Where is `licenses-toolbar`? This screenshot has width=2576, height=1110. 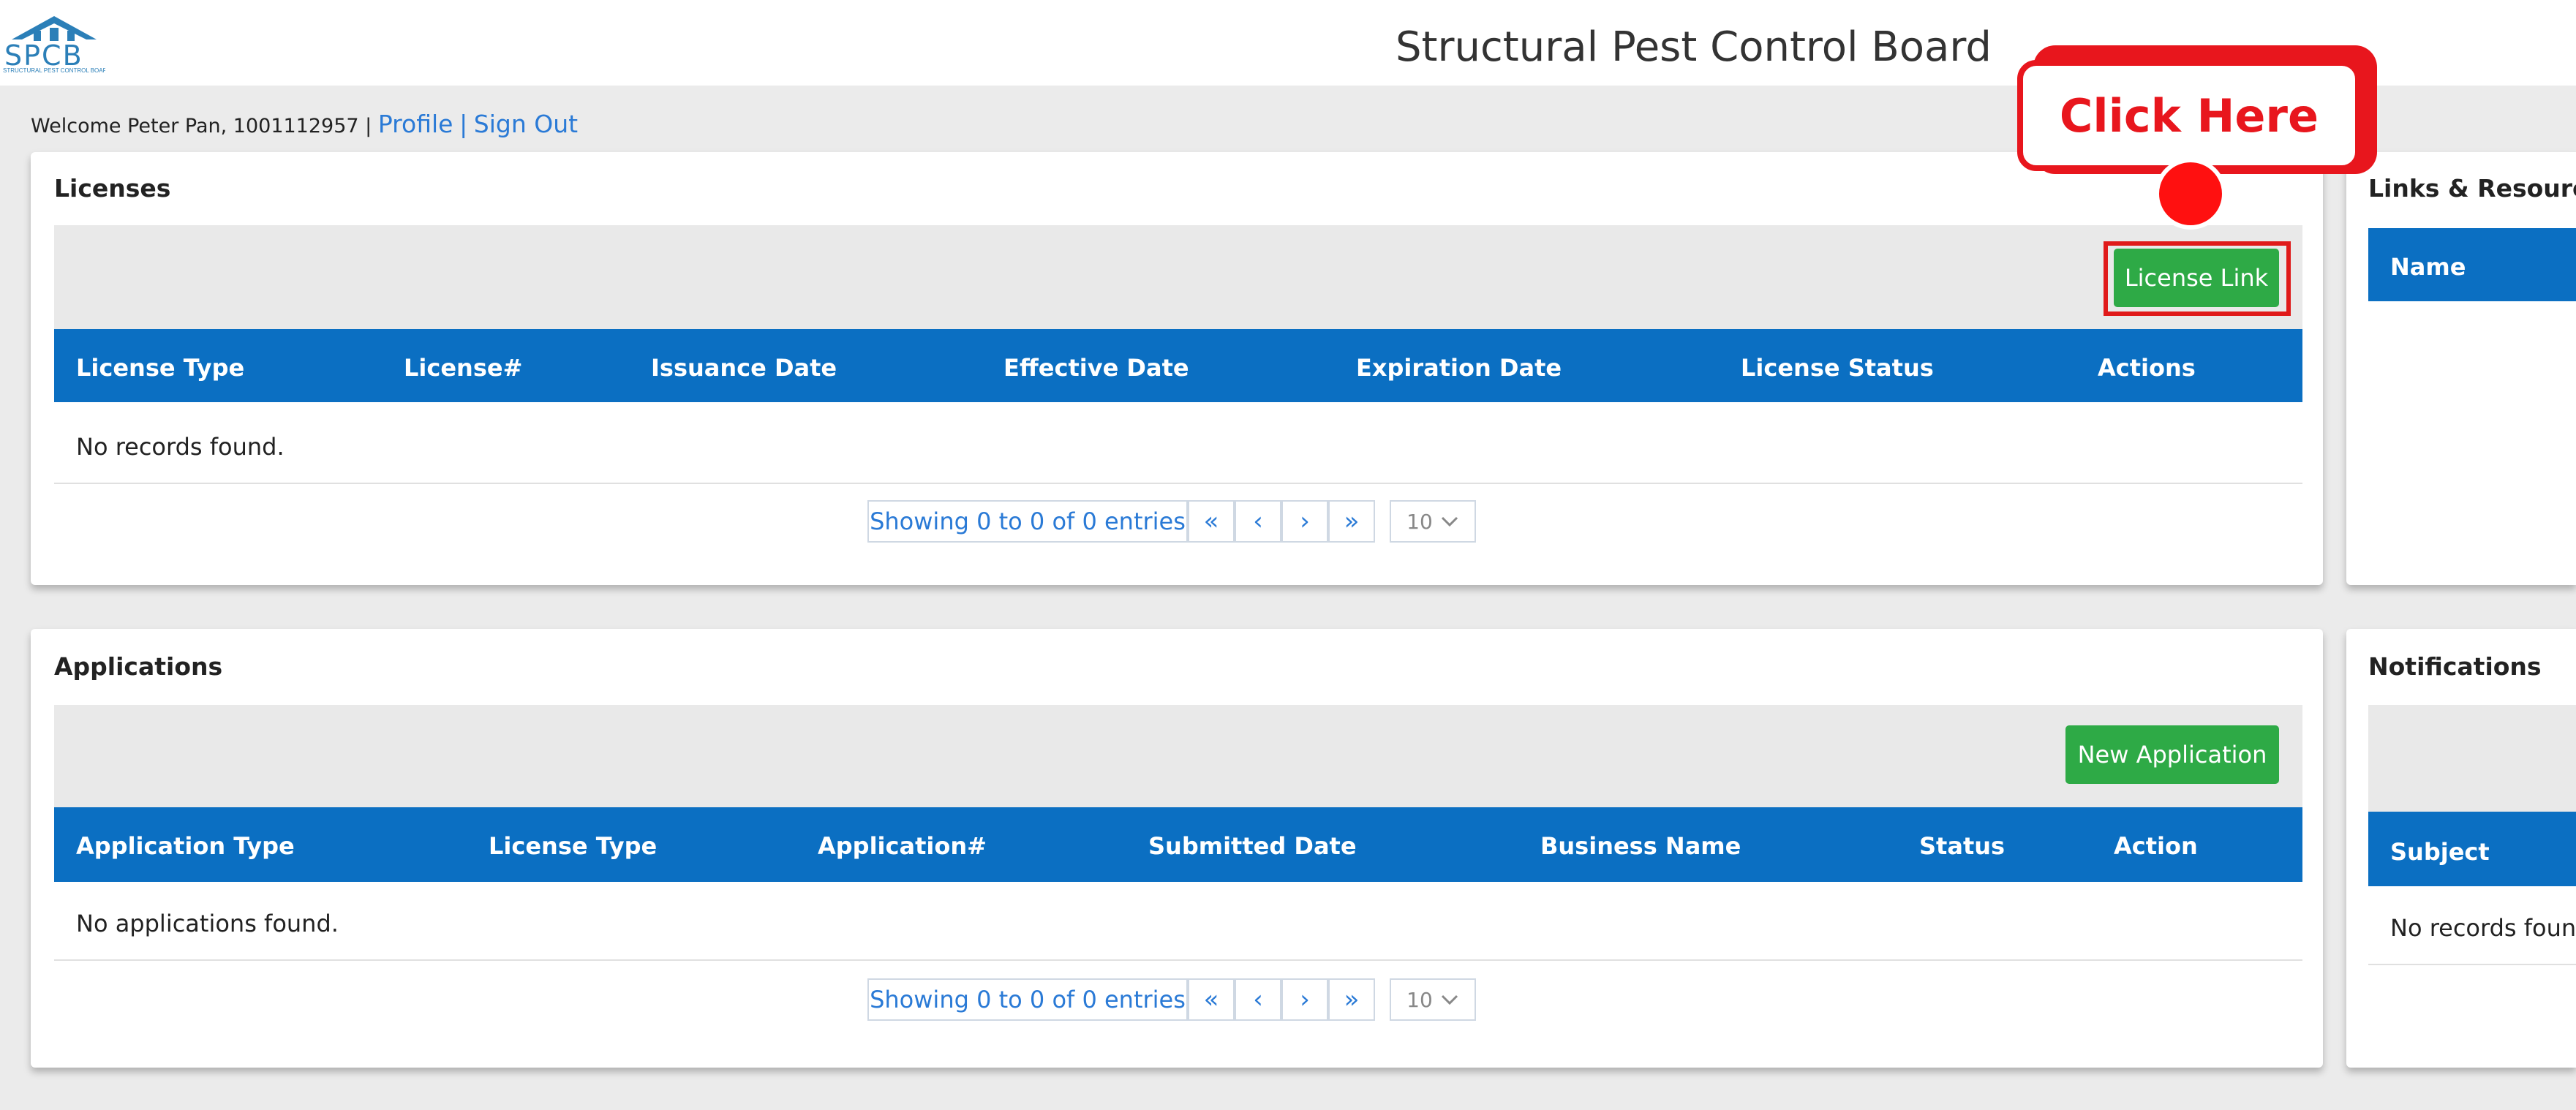
licenses-toolbar is located at coordinates (1178, 277).